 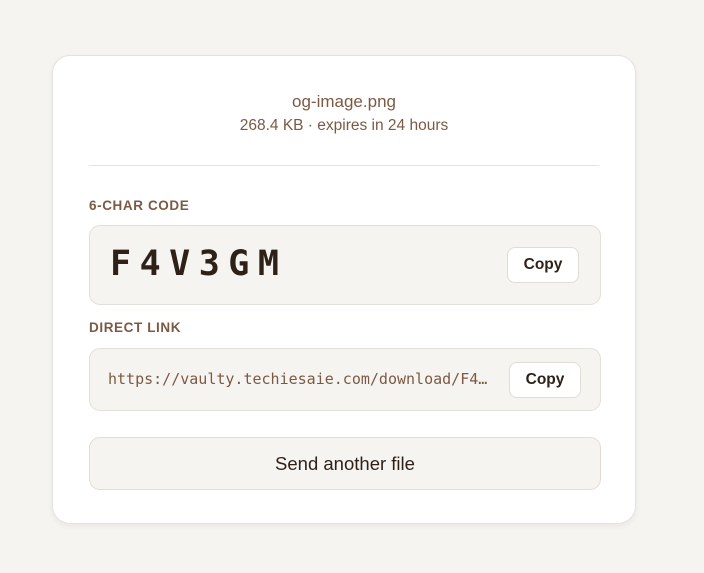 What do you see at coordinates (345, 265) in the screenshot?
I see `code-box: F4V3GM Copy` at bounding box center [345, 265].